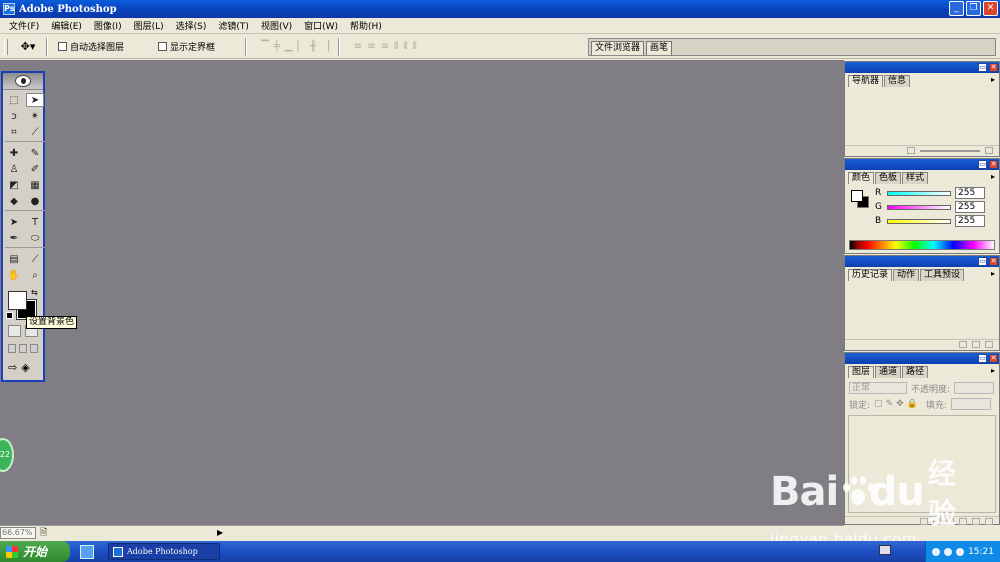  What do you see at coordinates (35, 201) in the screenshot?
I see `dodge-tool-icon: ●` at bounding box center [35, 201].